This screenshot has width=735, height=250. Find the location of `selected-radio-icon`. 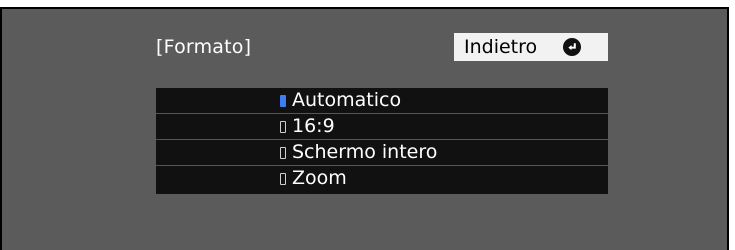

selected-radio-icon is located at coordinates (283, 101).